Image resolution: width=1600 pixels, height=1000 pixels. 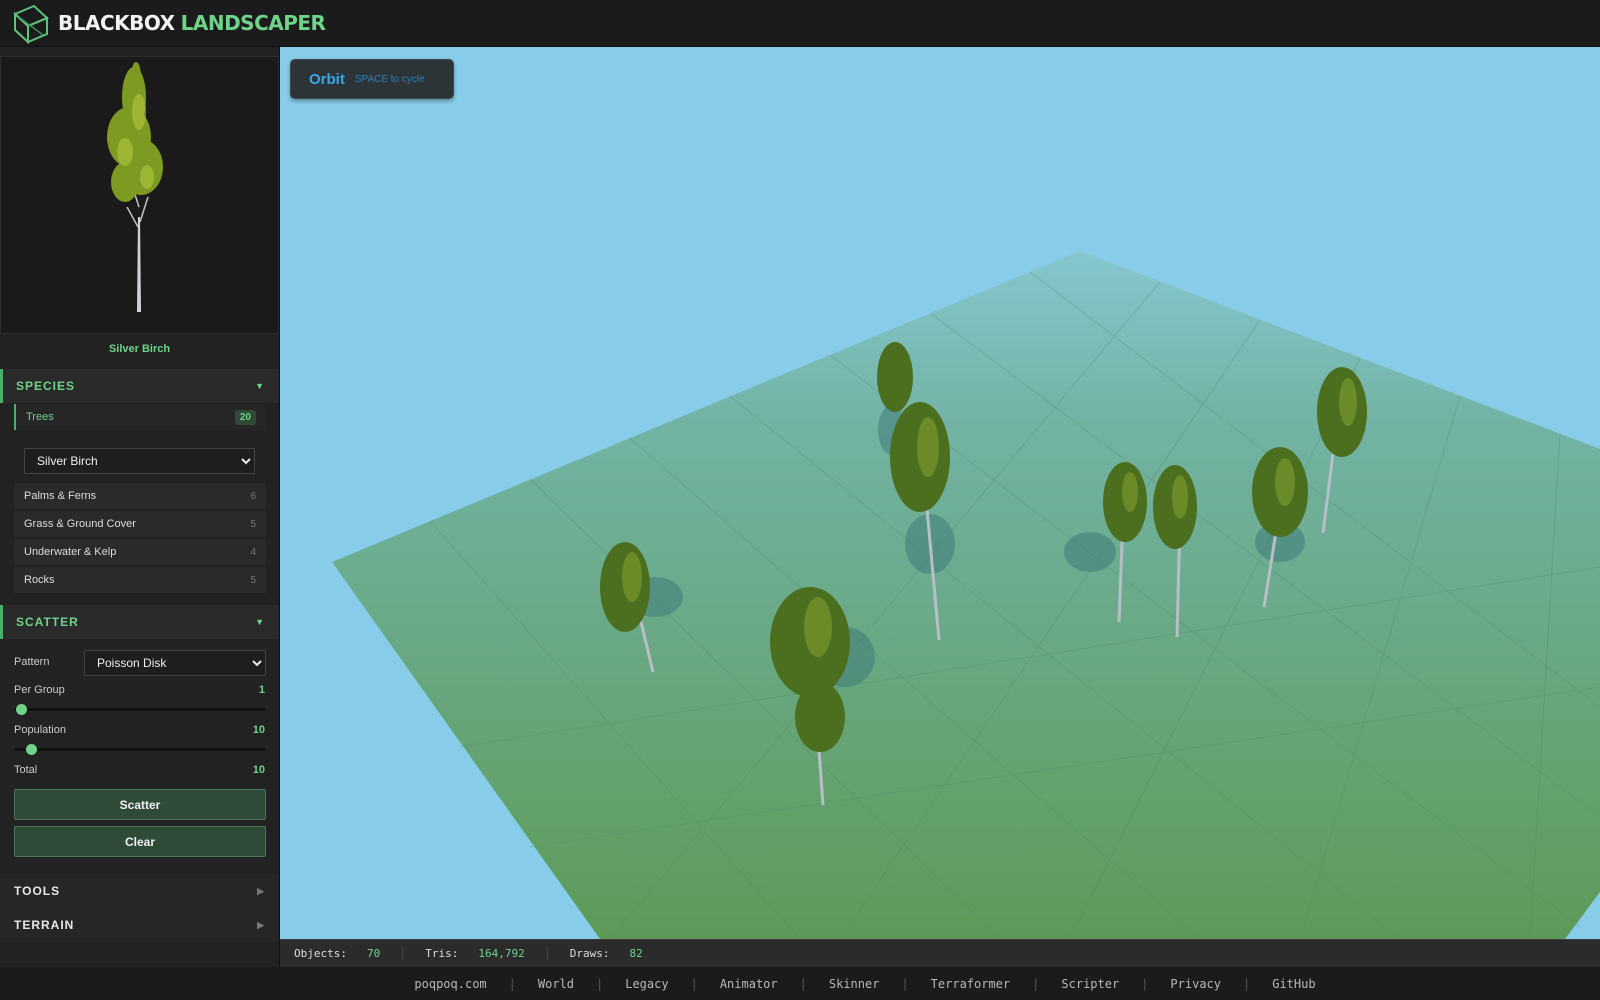 What do you see at coordinates (175, 663) in the screenshot?
I see `pattern-select: Poisson Disk` at bounding box center [175, 663].